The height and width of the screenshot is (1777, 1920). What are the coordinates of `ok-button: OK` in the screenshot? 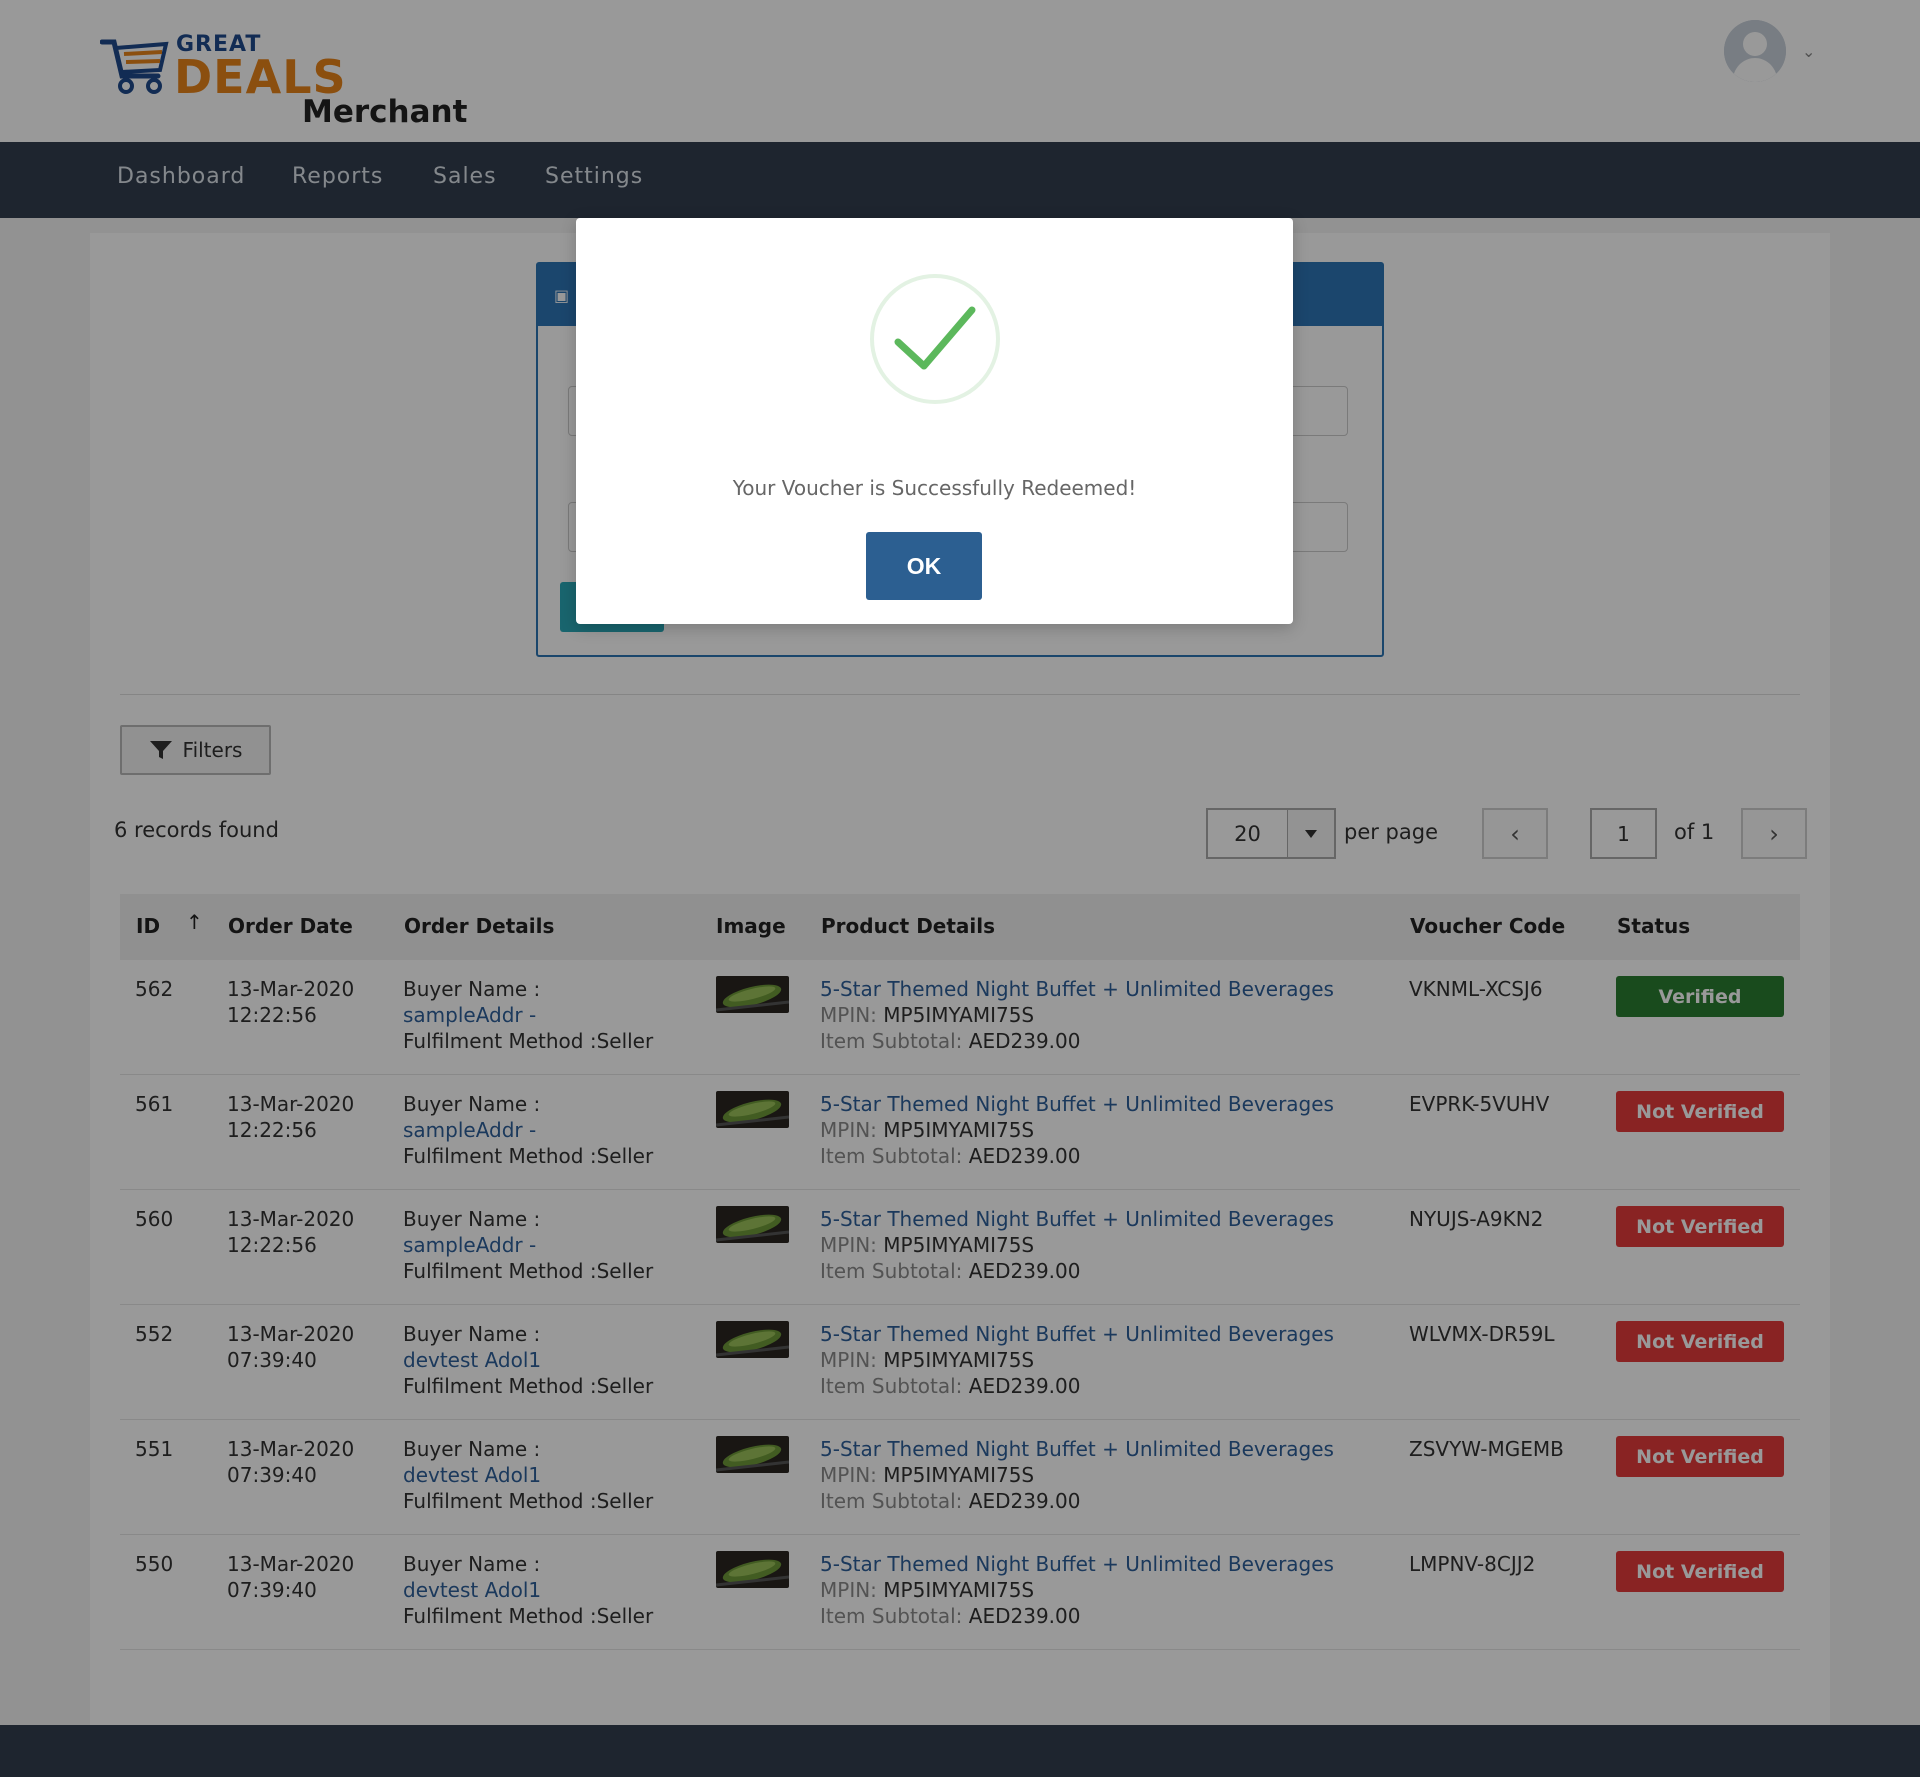 It's located at (924, 566).